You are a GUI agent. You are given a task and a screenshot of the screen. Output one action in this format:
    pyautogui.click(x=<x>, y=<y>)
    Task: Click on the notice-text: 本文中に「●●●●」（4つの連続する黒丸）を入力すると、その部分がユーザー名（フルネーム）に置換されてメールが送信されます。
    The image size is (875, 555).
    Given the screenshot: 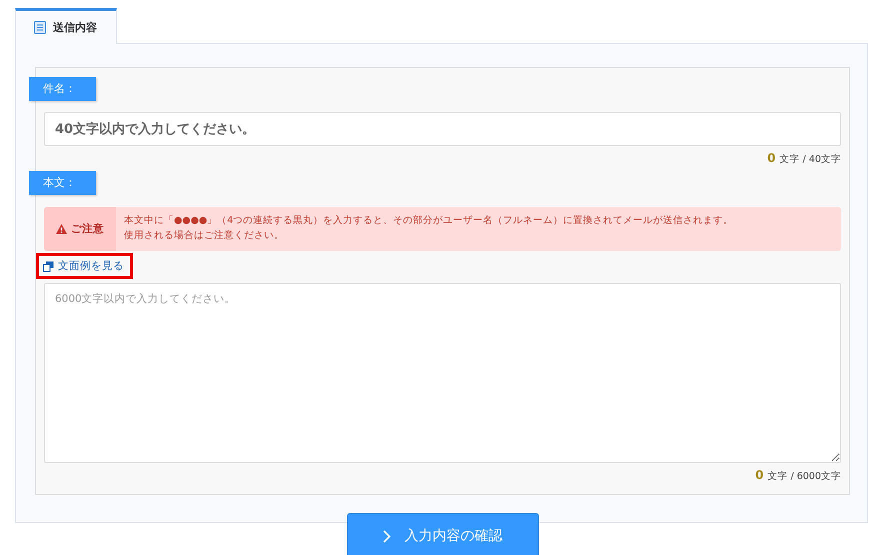 What is the action you would take?
    pyautogui.click(x=429, y=221)
    